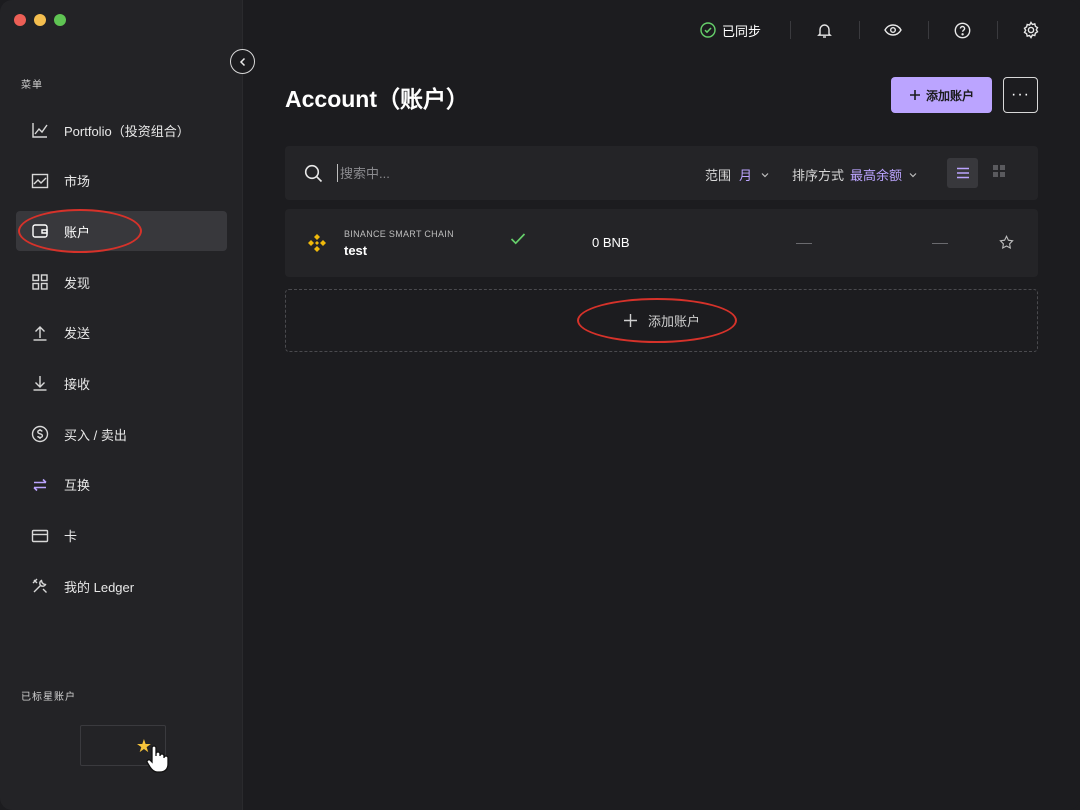  I want to click on sidebar-item-market: 市场, so click(121, 181).